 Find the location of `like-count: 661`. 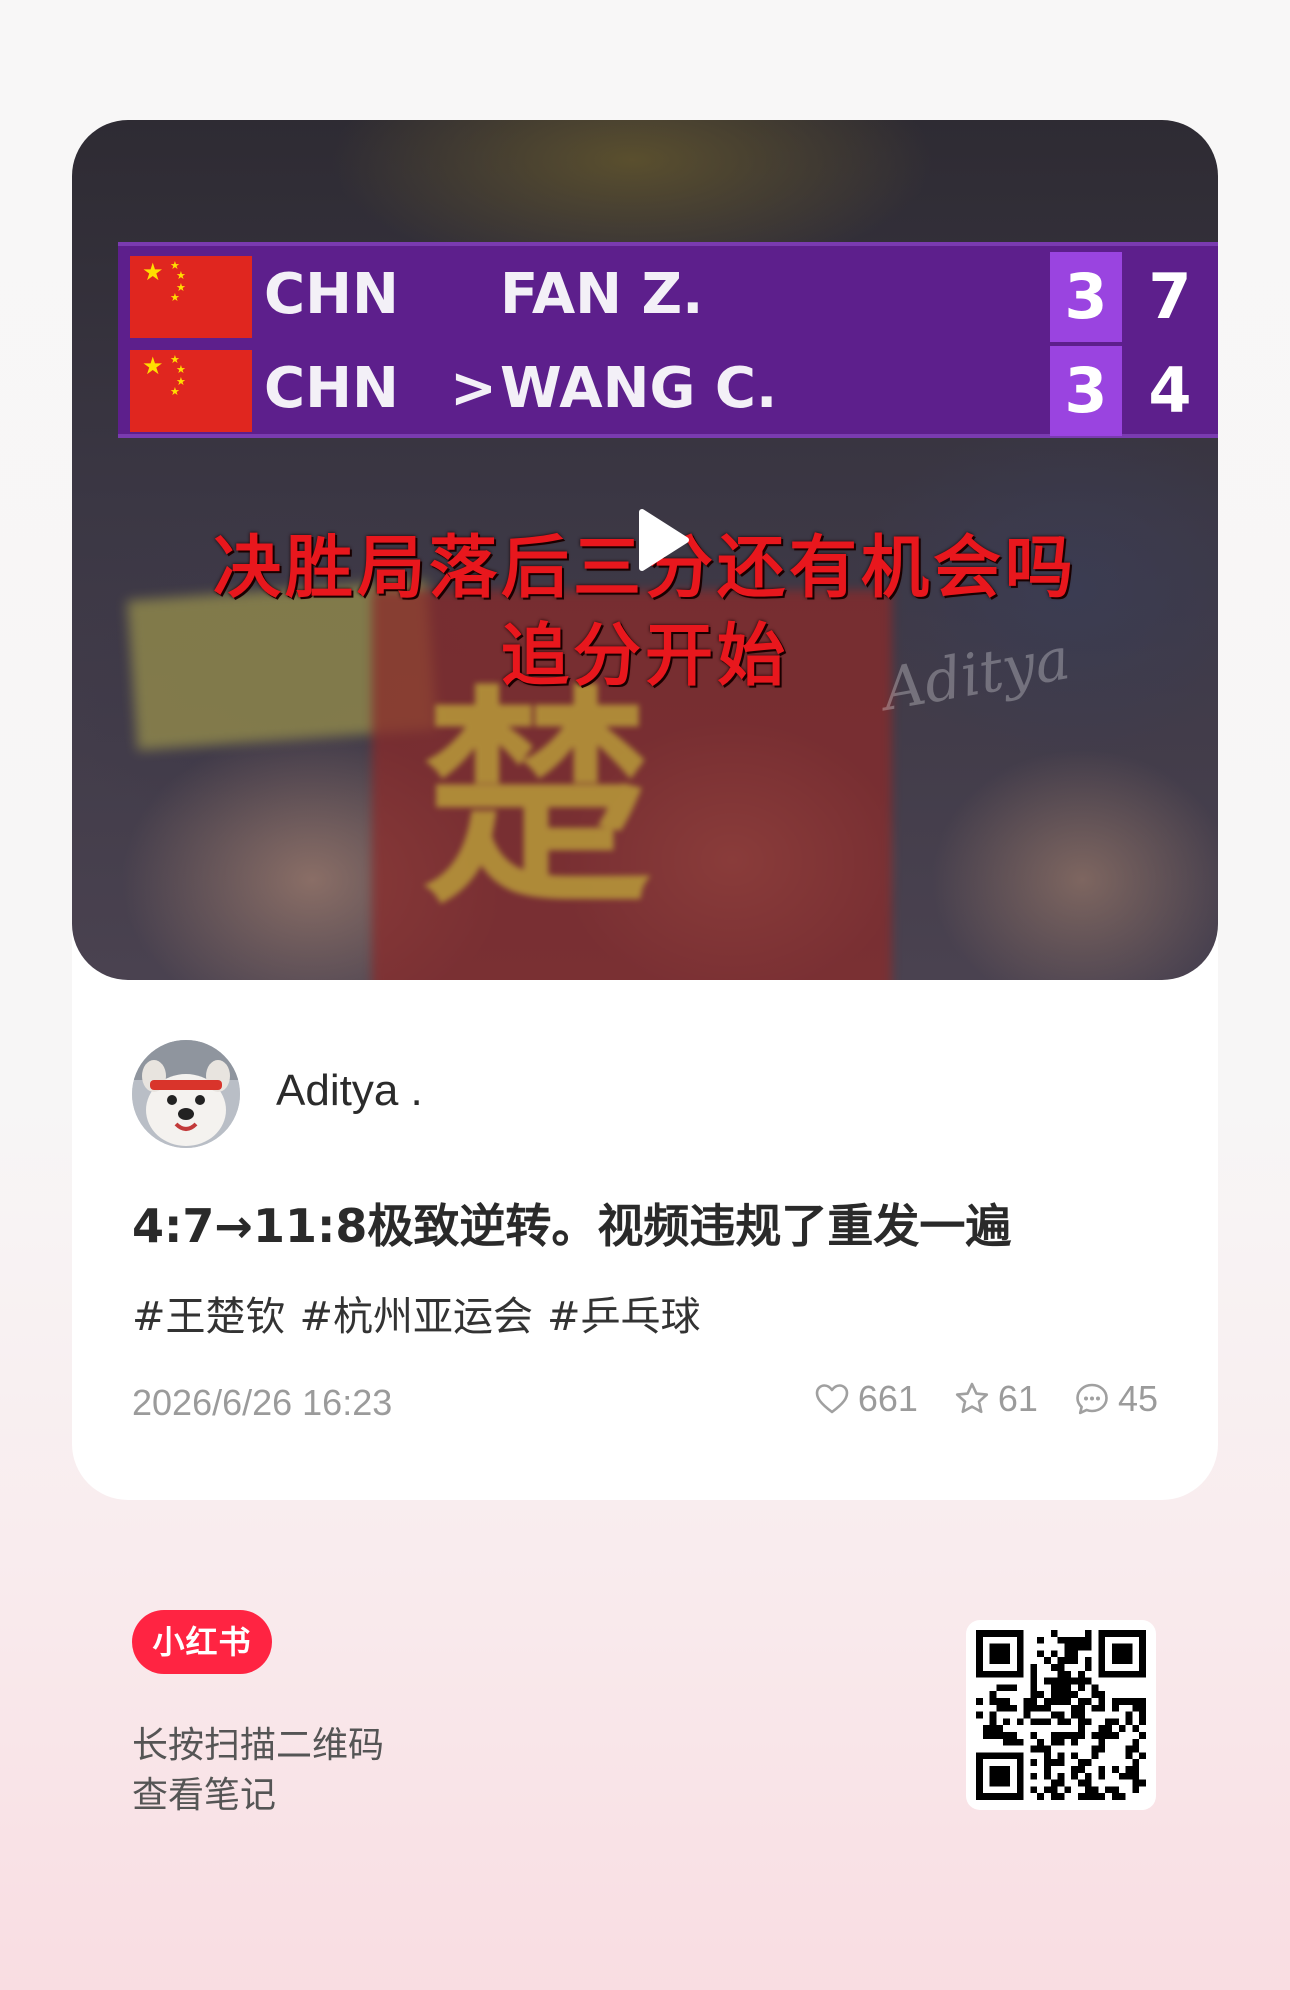

like-count: 661 is located at coordinates (887, 1398).